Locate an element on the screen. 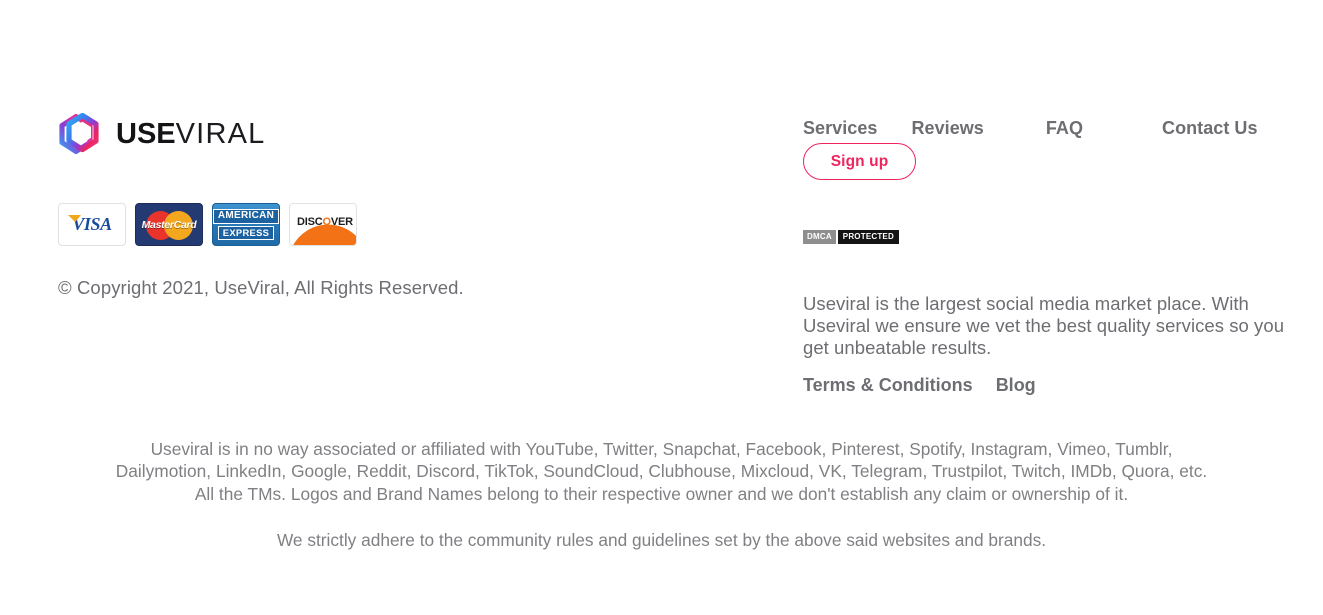 This screenshot has width=1323, height=615. dmca-protected-badge: DMCA PROTECTED is located at coordinates (851, 237).